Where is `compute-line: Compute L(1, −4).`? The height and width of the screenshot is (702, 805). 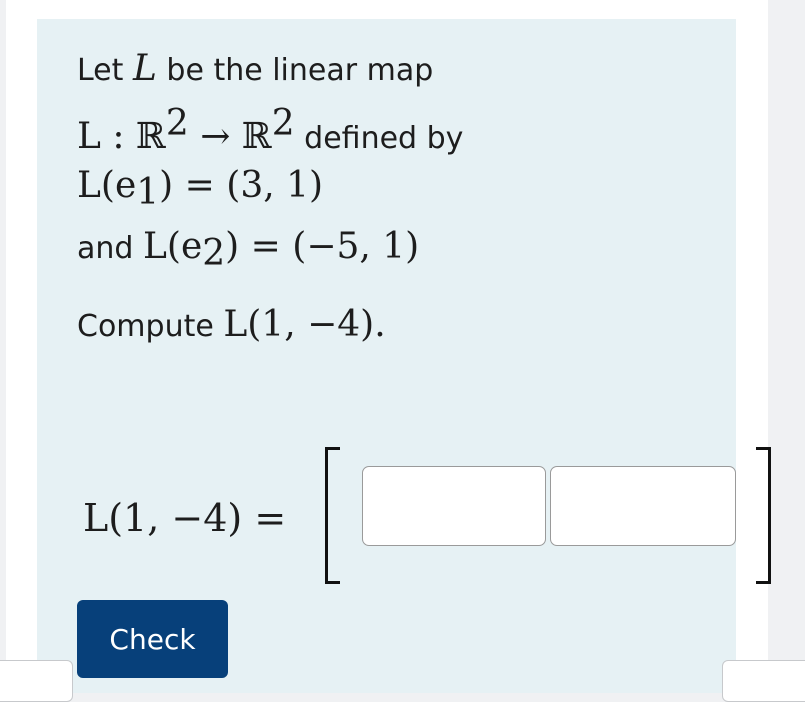
compute-line: Compute L(1, −4). is located at coordinates (231, 324).